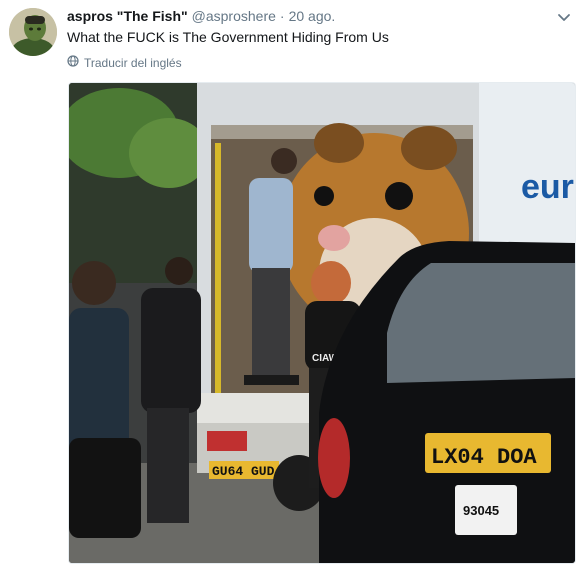  What do you see at coordinates (484, 457) in the screenshot?
I see `taxi-plate: LX04 DOA` at bounding box center [484, 457].